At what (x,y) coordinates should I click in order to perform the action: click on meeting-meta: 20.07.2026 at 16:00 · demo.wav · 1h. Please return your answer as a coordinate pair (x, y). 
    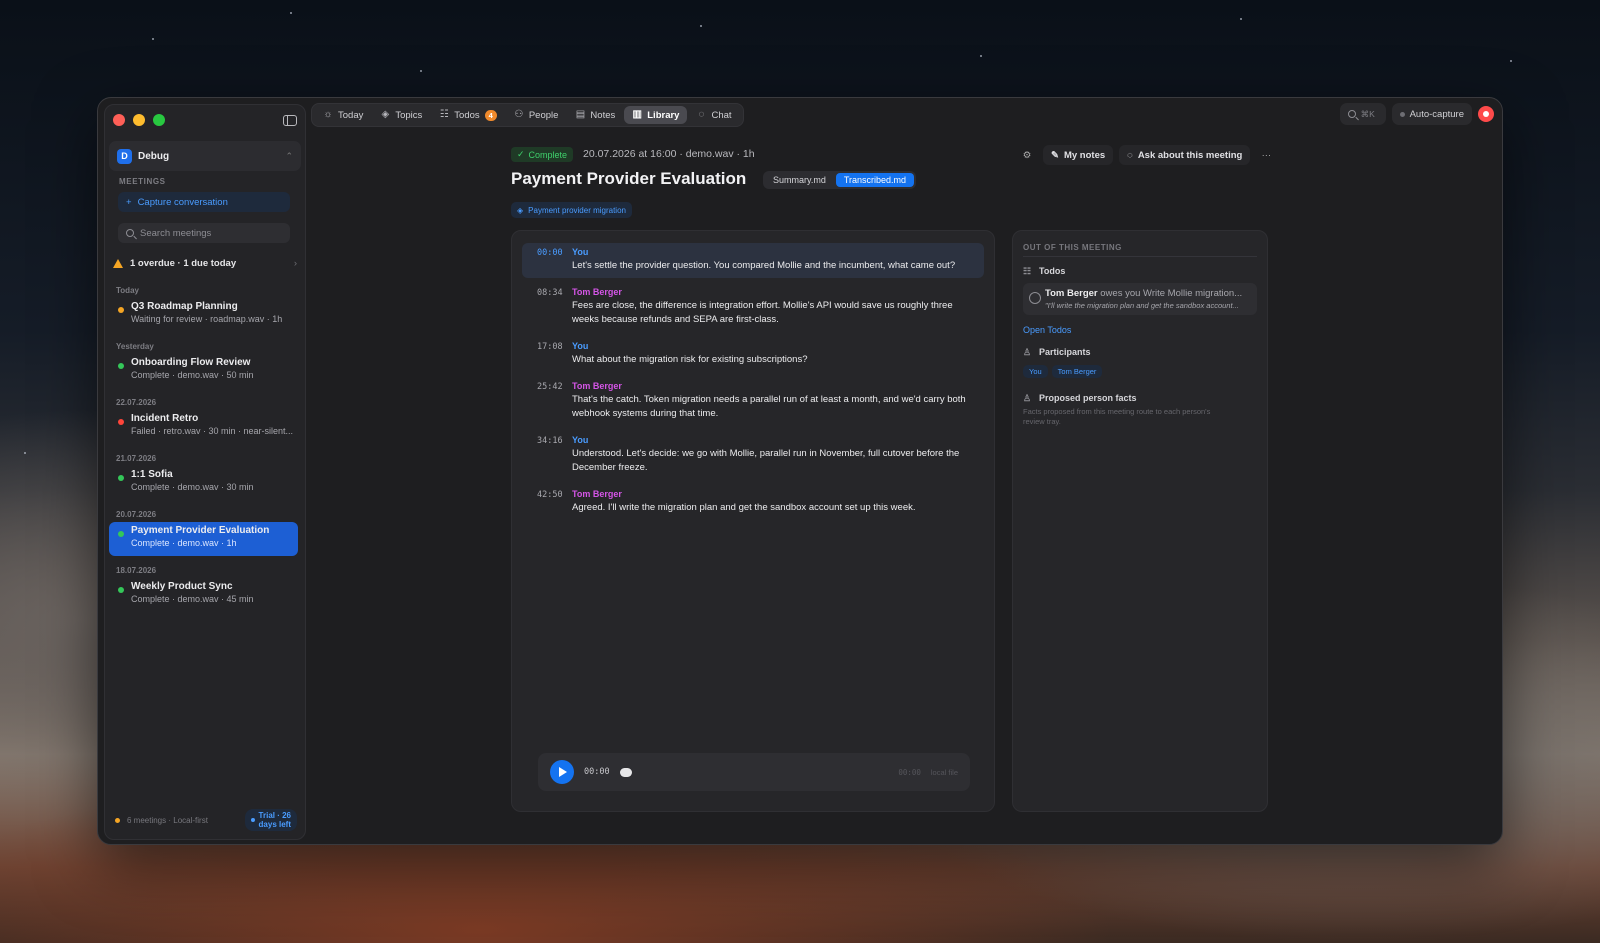
    Looking at the image, I should click on (669, 154).